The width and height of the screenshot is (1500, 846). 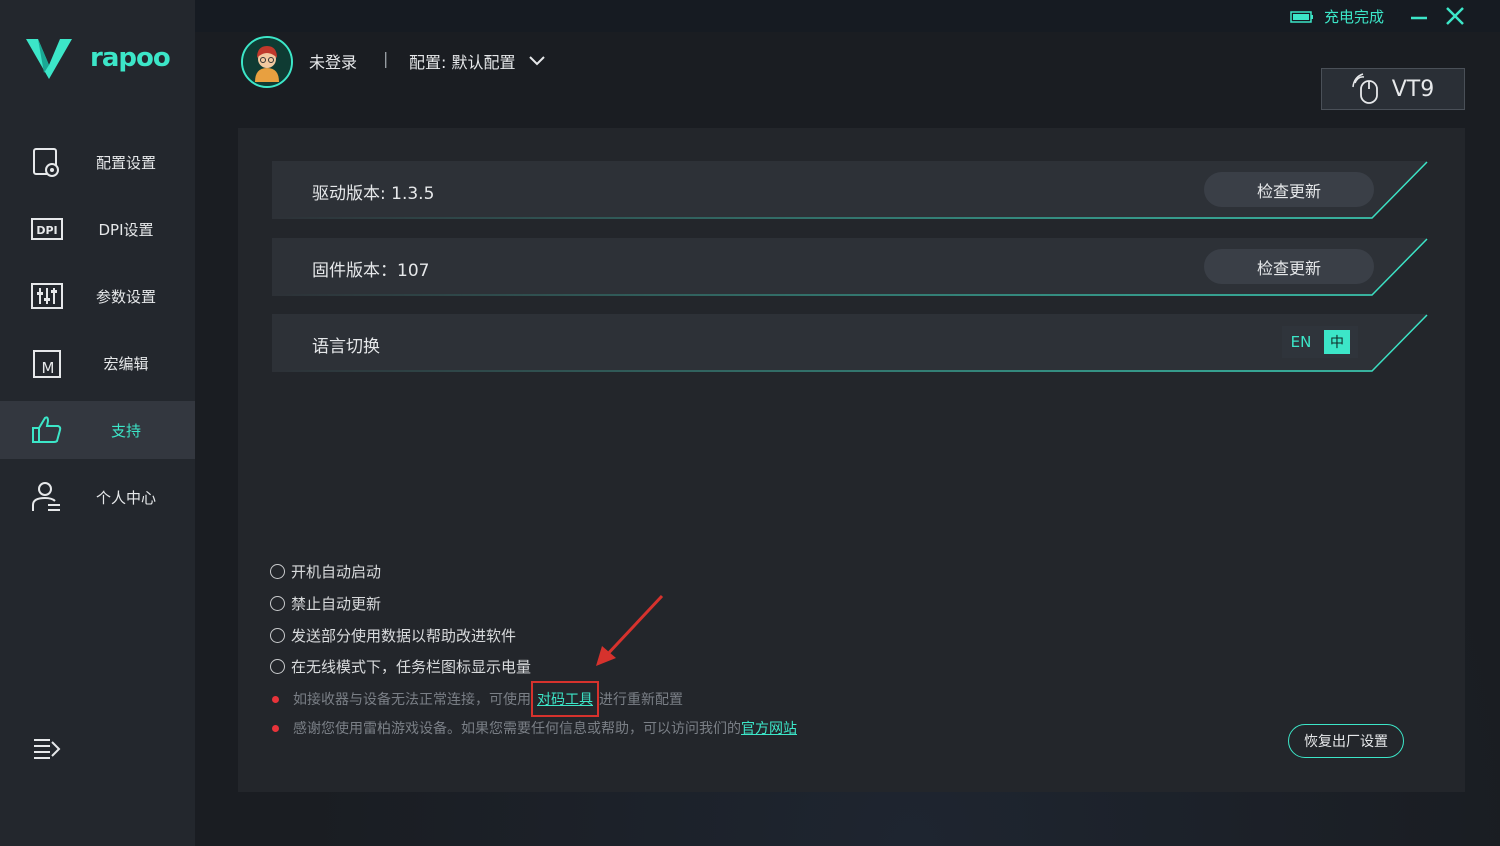 I want to click on option-auto-start: 开机自动启动, so click(x=325, y=571).